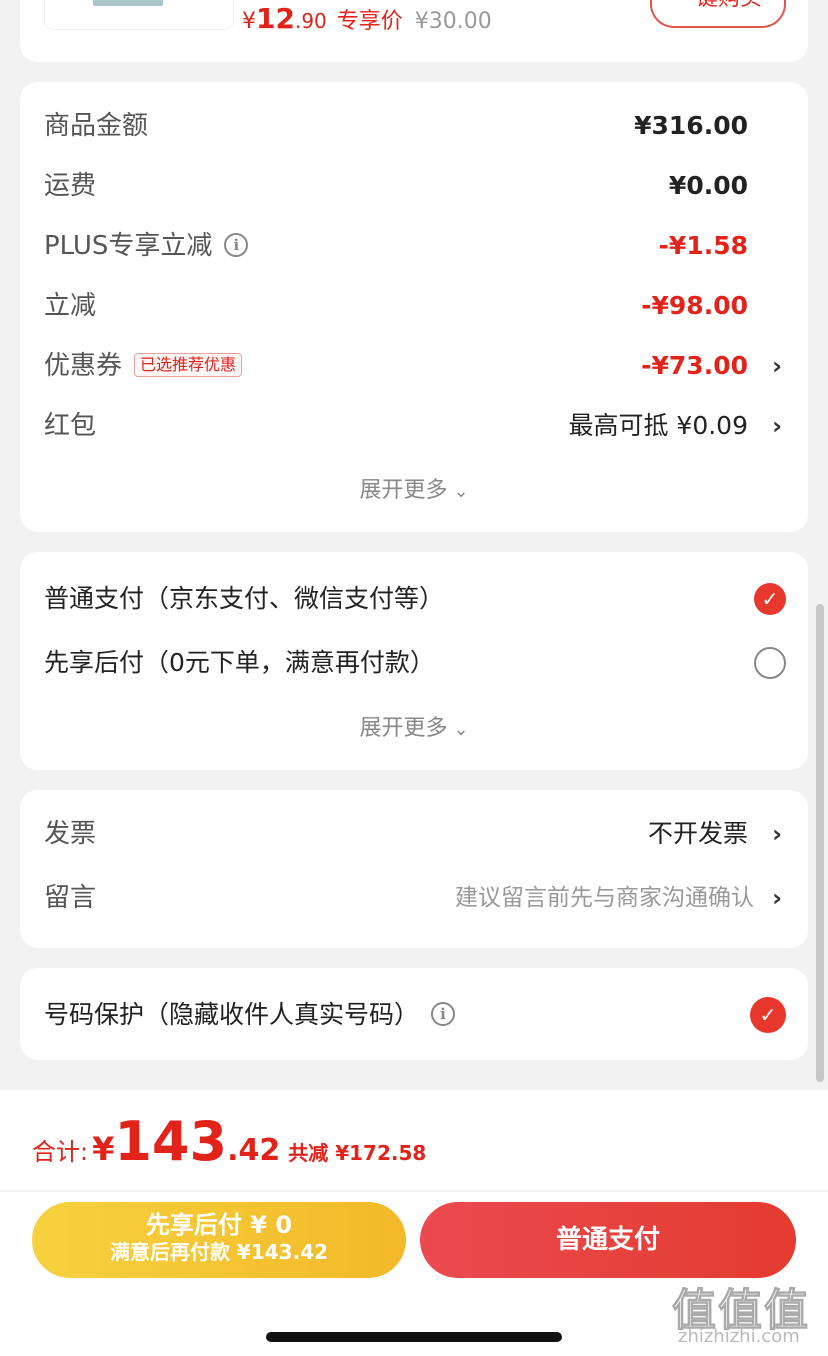 The image size is (828, 1356). Describe the element at coordinates (188, 364) in the screenshot. I see `recommended-coupon-badge: 已选推荐优惠` at that location.